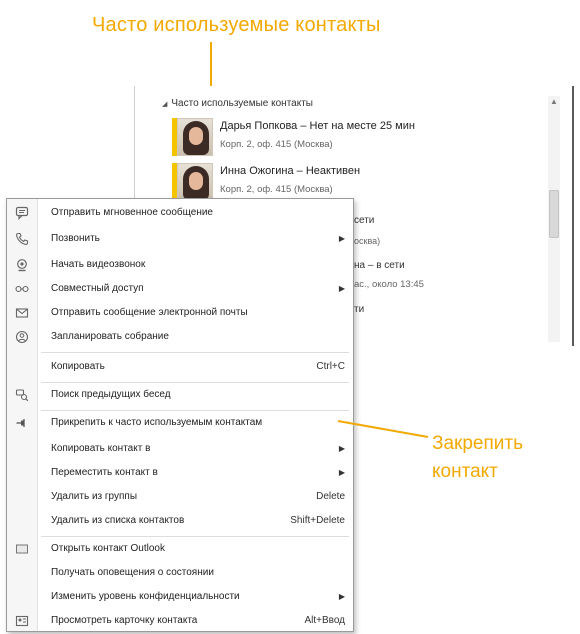 This screenshot has height=634, width=580. Describe the element at coordinates (22, 240) in the screenshot. I see `phone-icon` at that location.